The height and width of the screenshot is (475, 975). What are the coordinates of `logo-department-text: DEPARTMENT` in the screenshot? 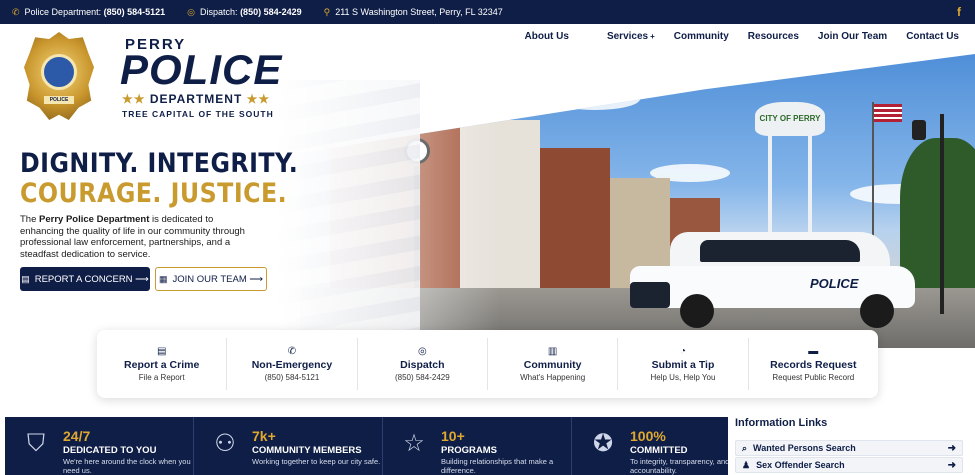 It's located at (196, 99).